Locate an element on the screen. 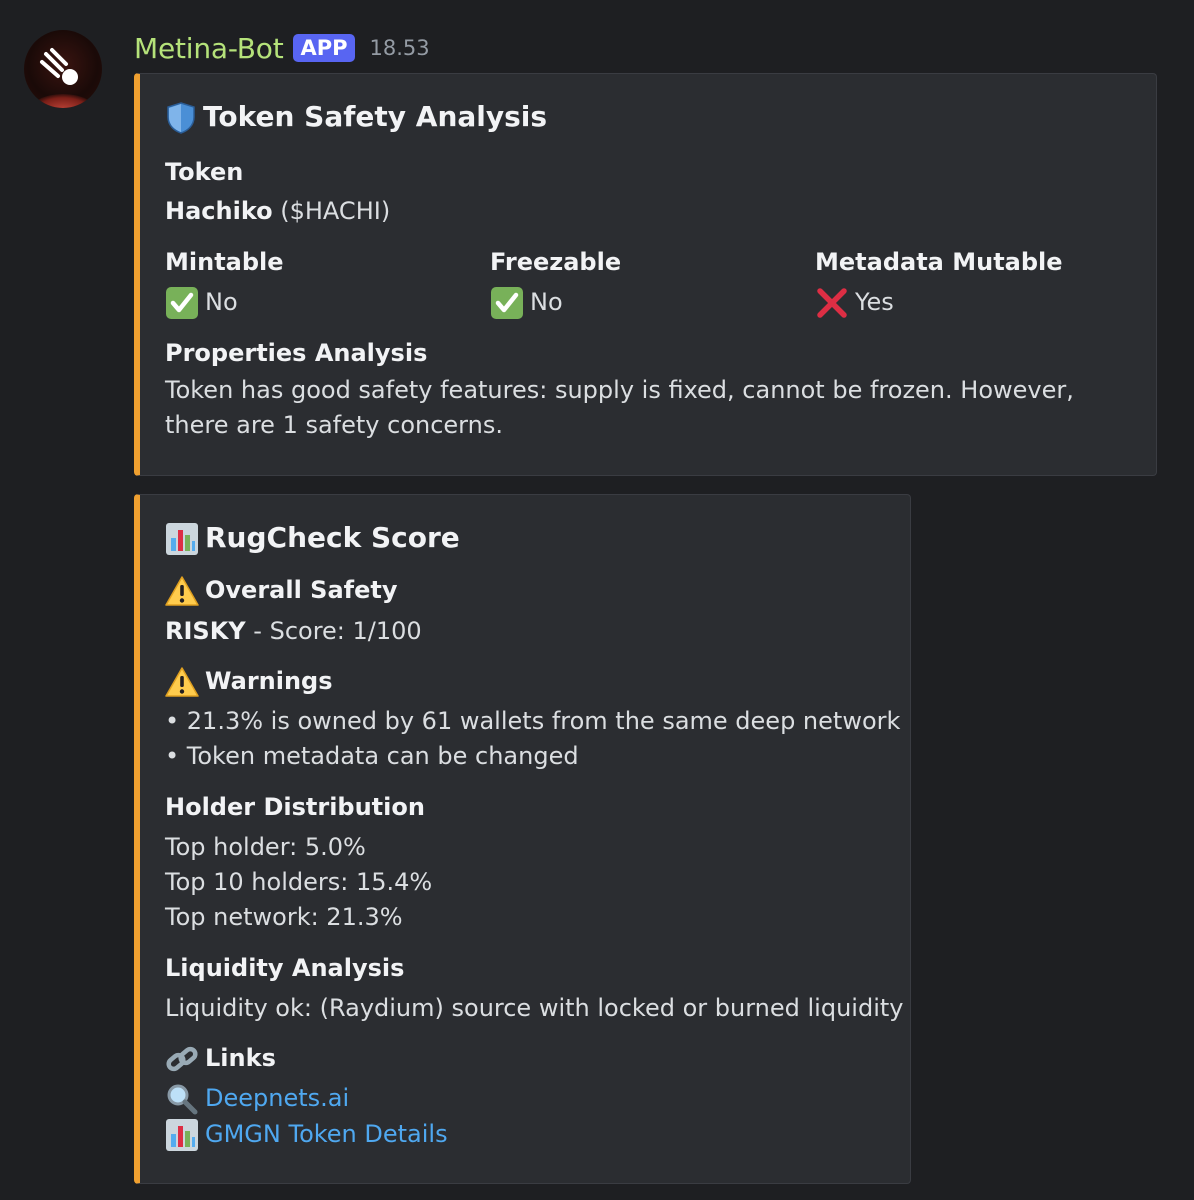 The height and width of the screenshot is (1200, 1194). holder-line: Top holder: 5.0% is located at coordinates (265, 847).